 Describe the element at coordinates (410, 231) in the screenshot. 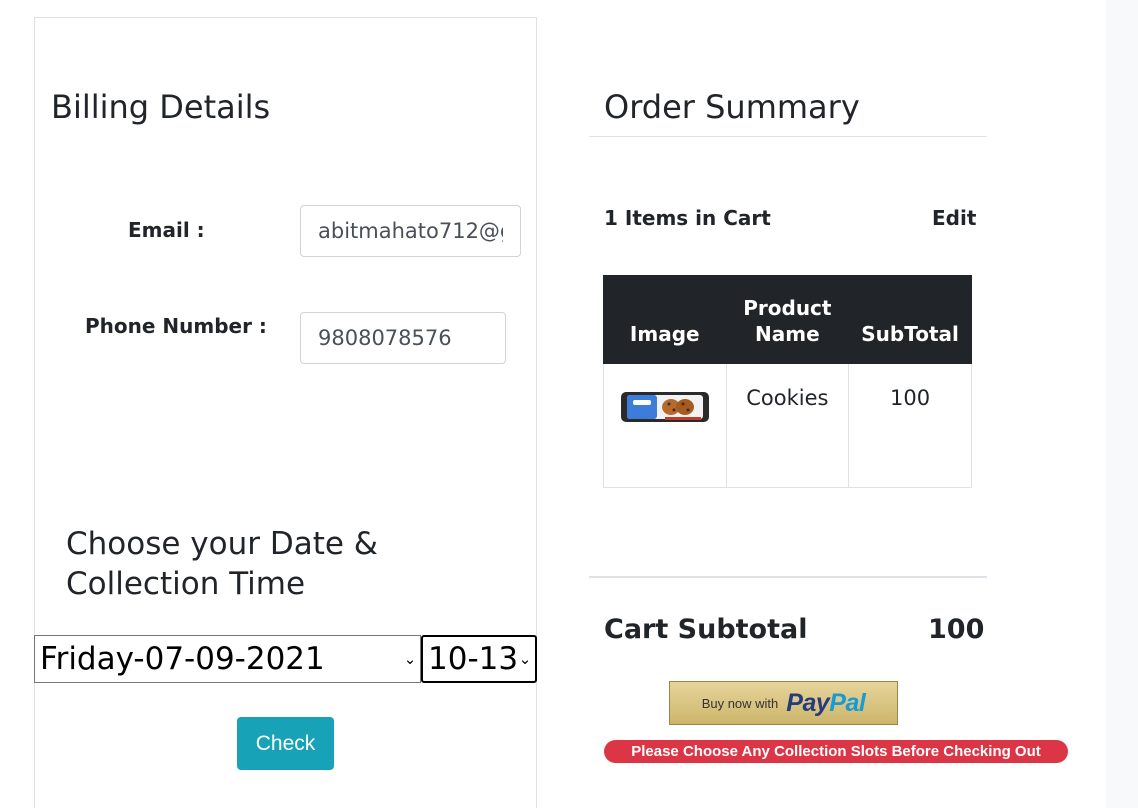

I see `email-field` at that location.